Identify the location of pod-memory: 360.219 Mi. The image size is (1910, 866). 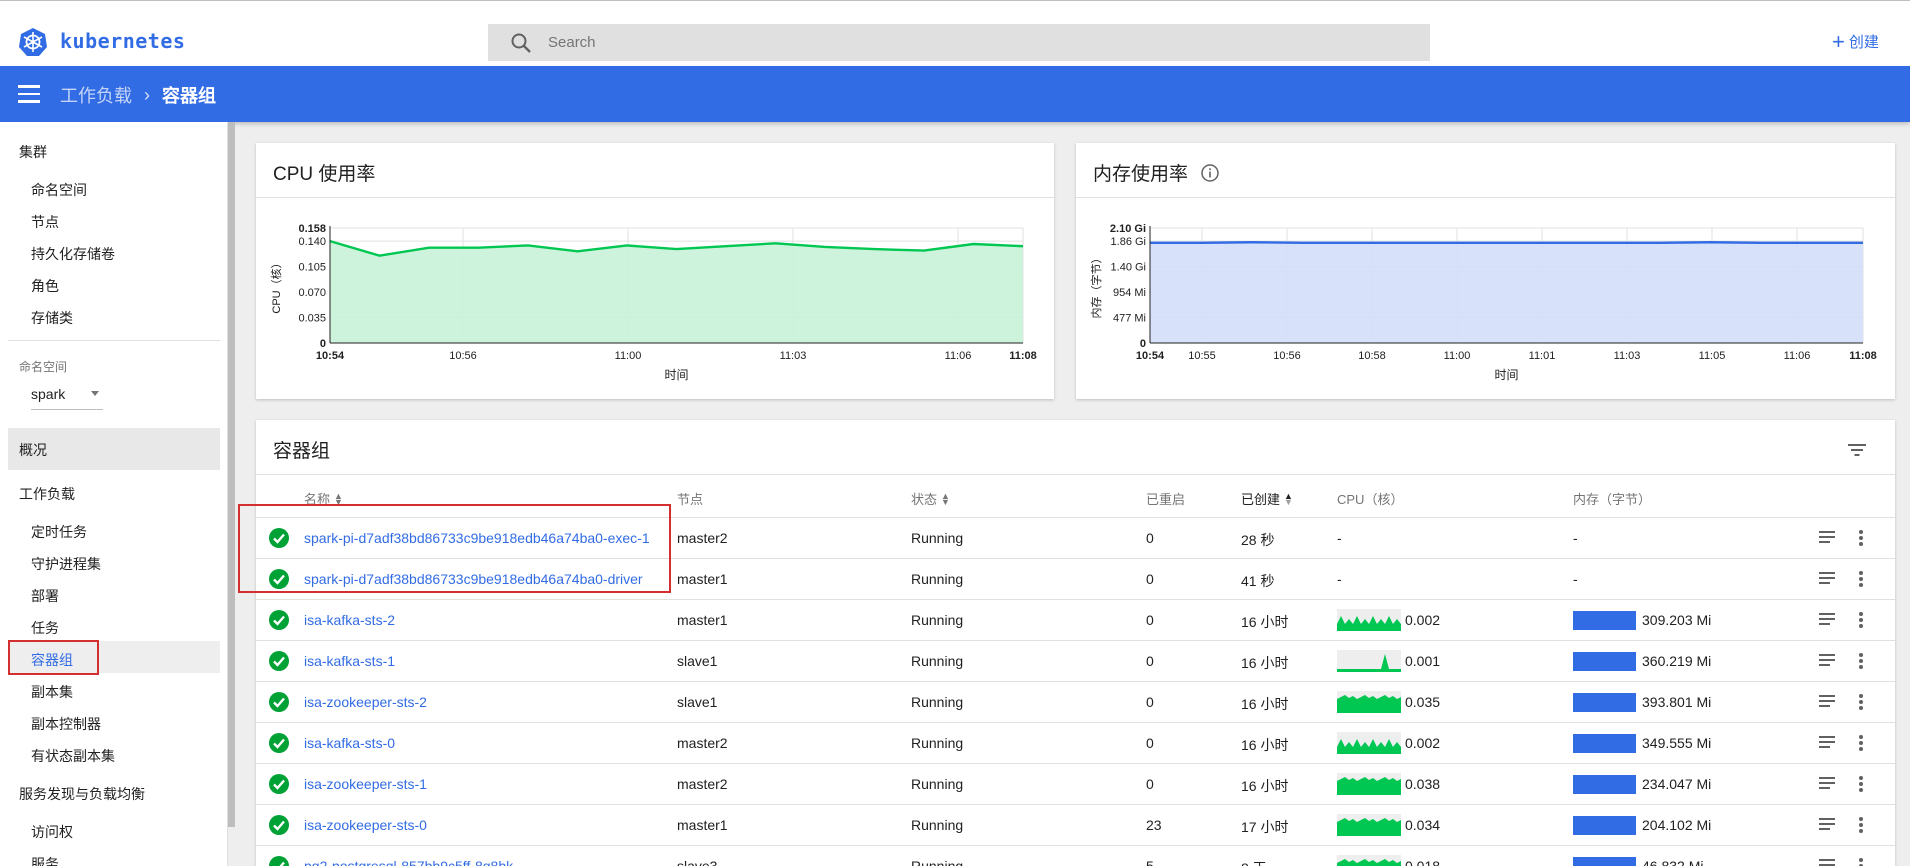
(1677, 661).